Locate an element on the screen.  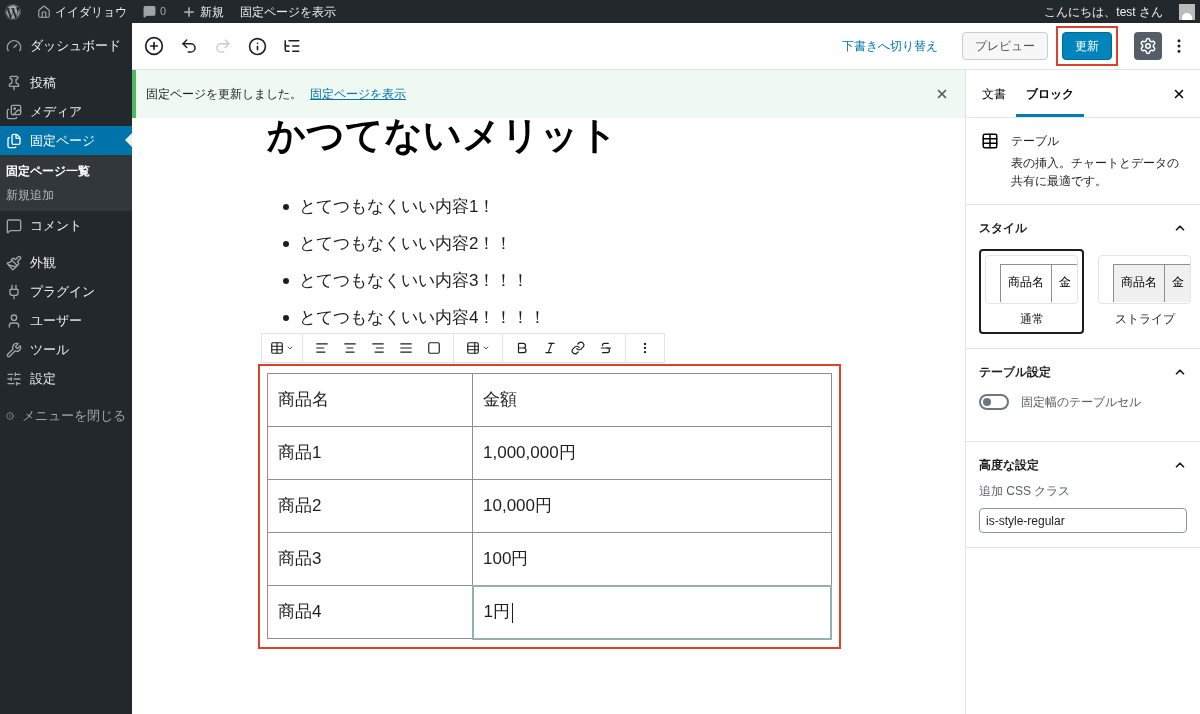
align-center-icon is located at coordinates (350, 348).